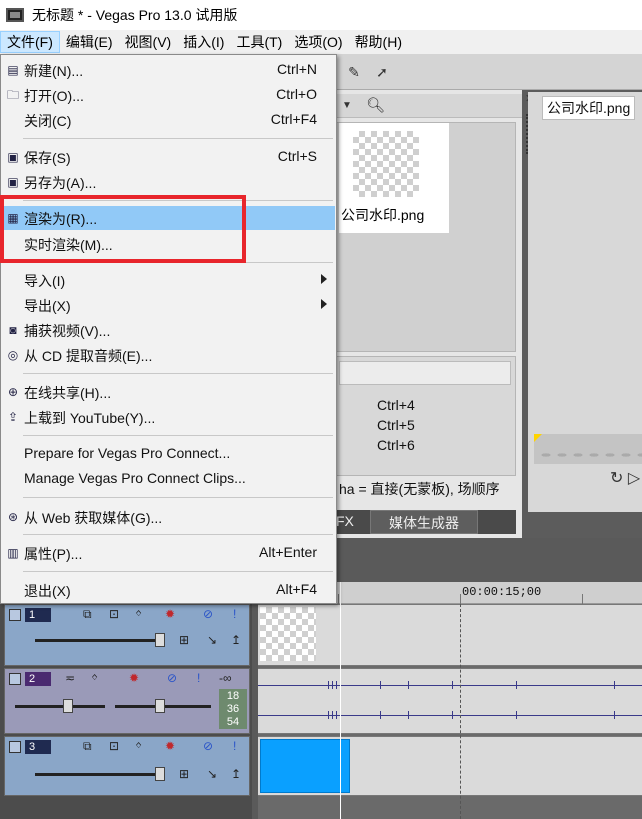 The image size is (642, 819). I want to click on menu-item-shortcut: Ctrl+O, so click(296, 94).